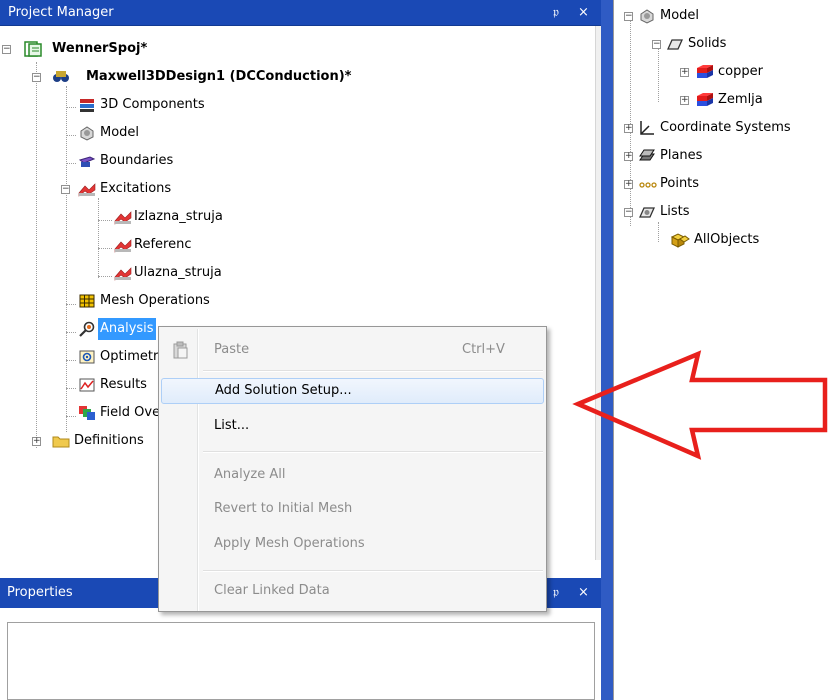 Image resolution: width=840 pixels, height=700 pixels. I want to click on allobjects-icon, so click(680, 240).